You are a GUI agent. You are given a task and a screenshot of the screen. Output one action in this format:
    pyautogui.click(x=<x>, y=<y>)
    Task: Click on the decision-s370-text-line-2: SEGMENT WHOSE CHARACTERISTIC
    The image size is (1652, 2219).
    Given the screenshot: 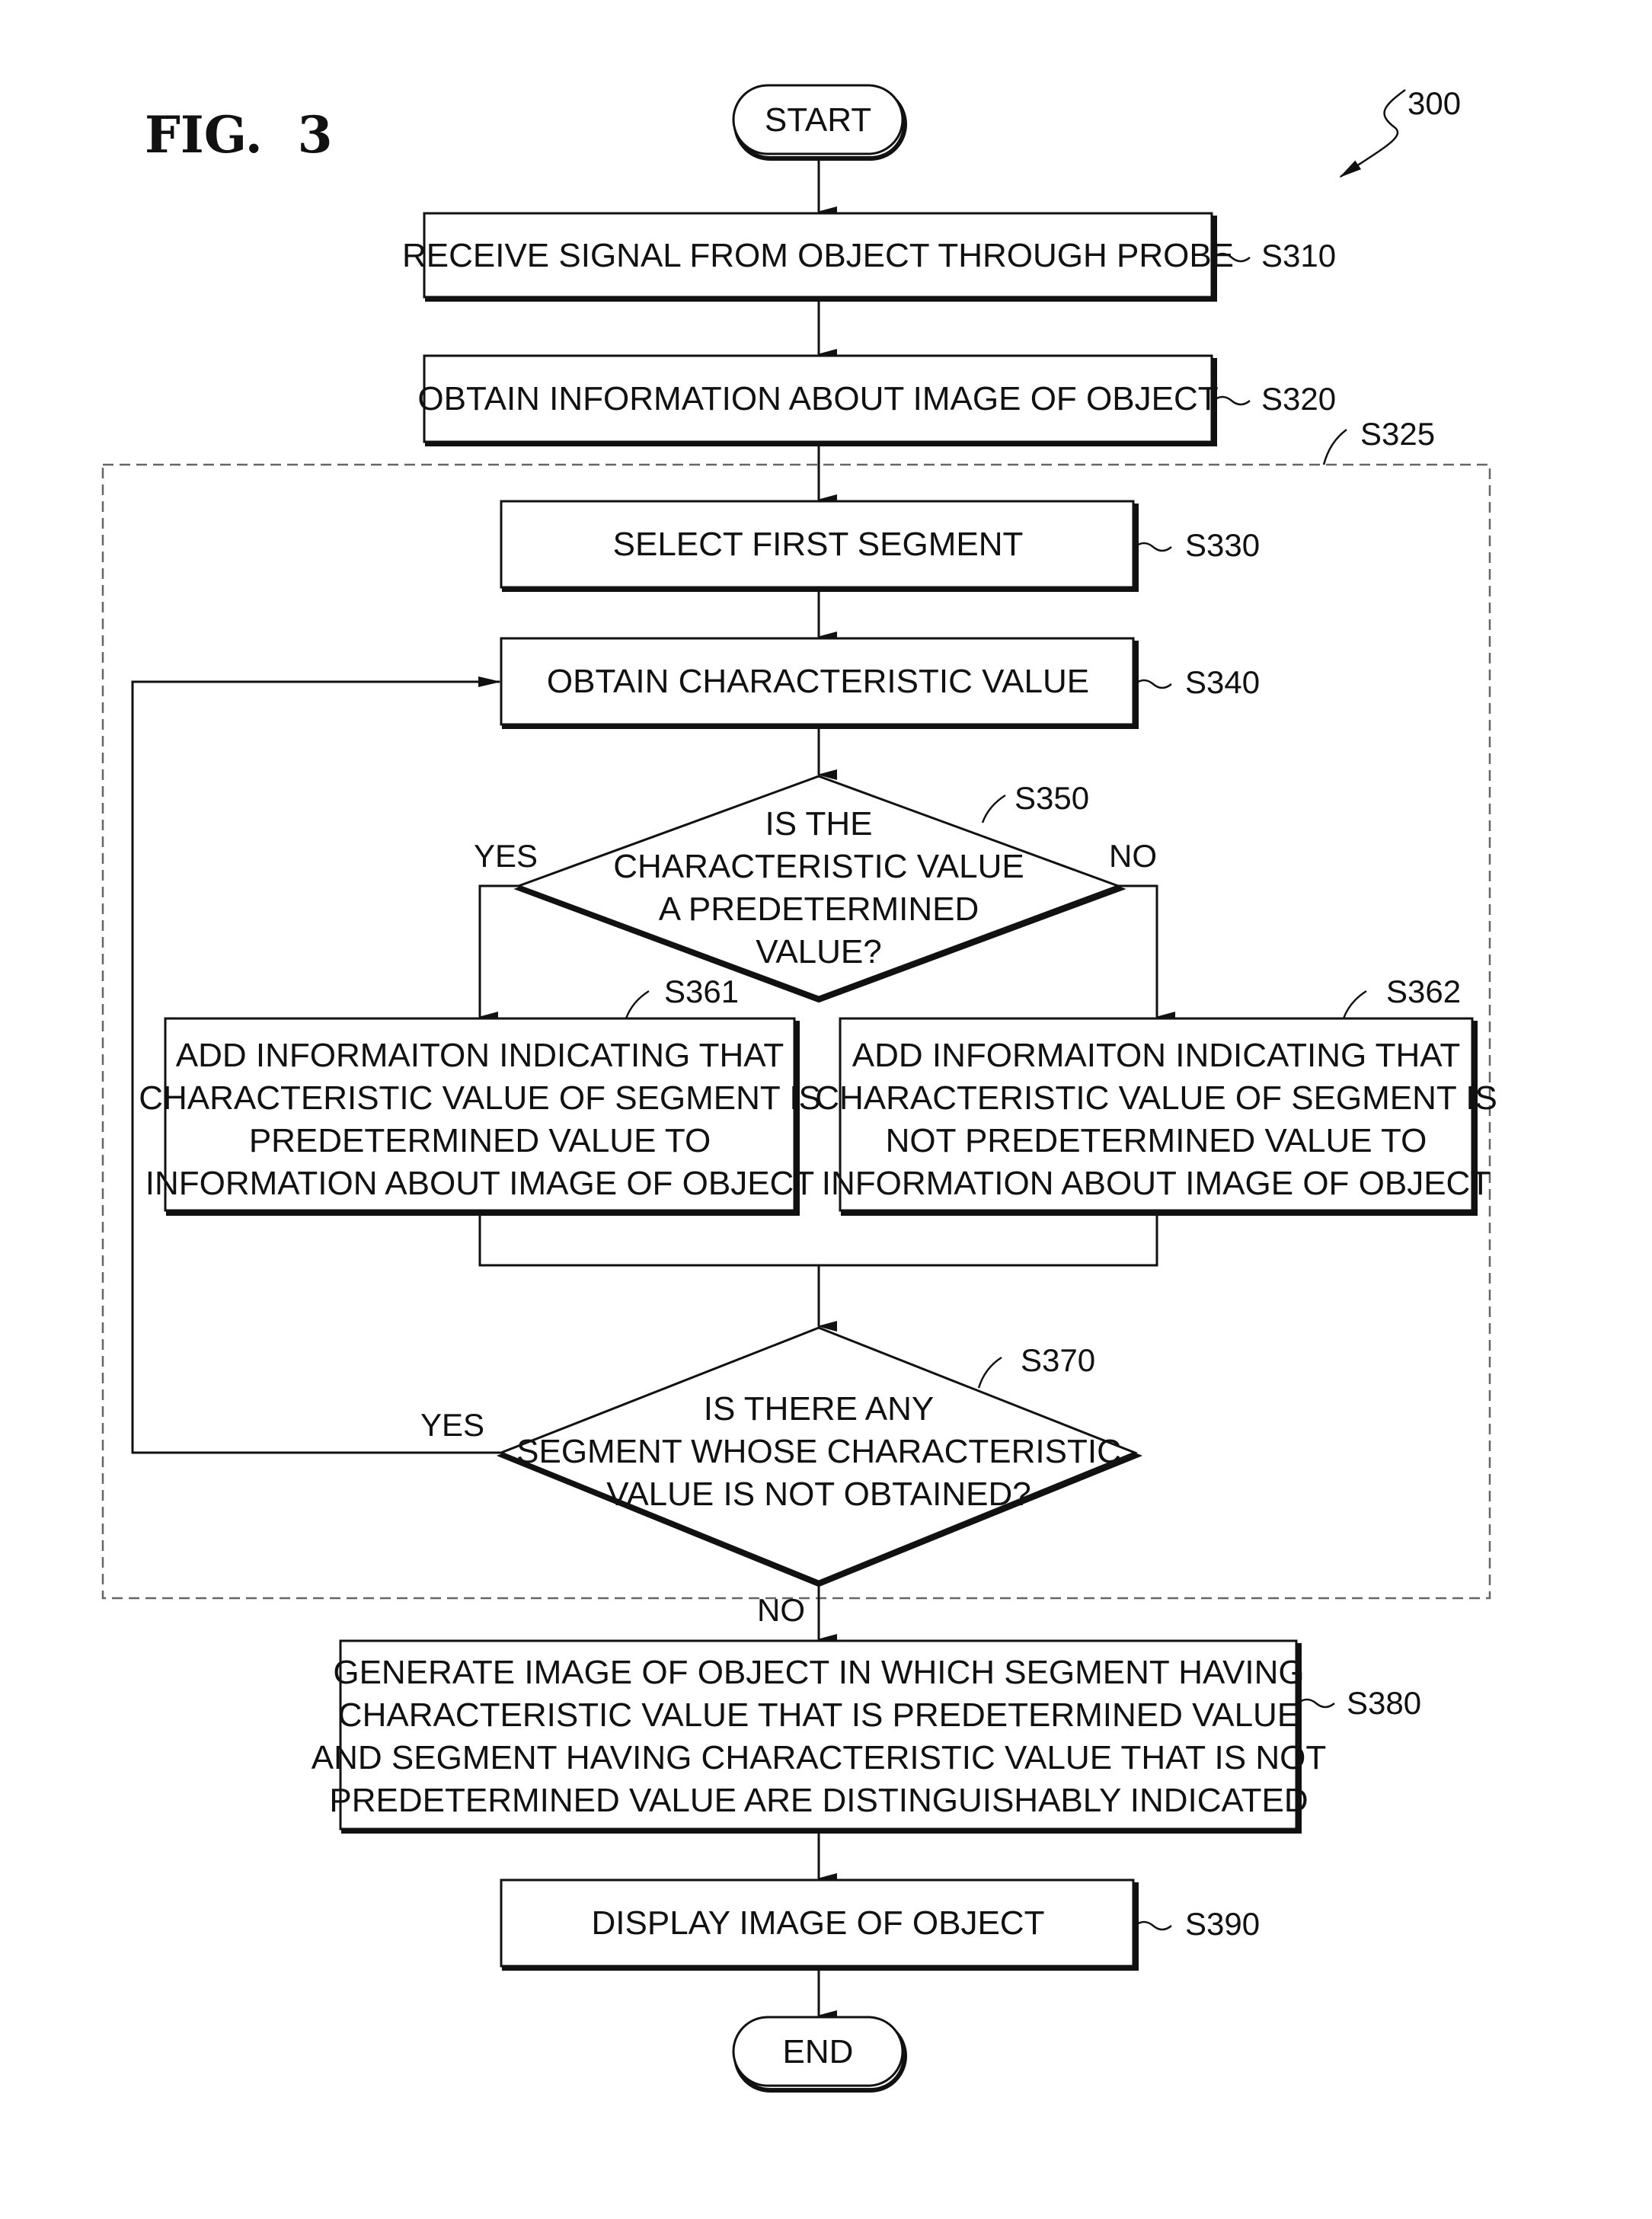 What is the action you would take?
    pyautogui.click(x=818, y=1452)
    